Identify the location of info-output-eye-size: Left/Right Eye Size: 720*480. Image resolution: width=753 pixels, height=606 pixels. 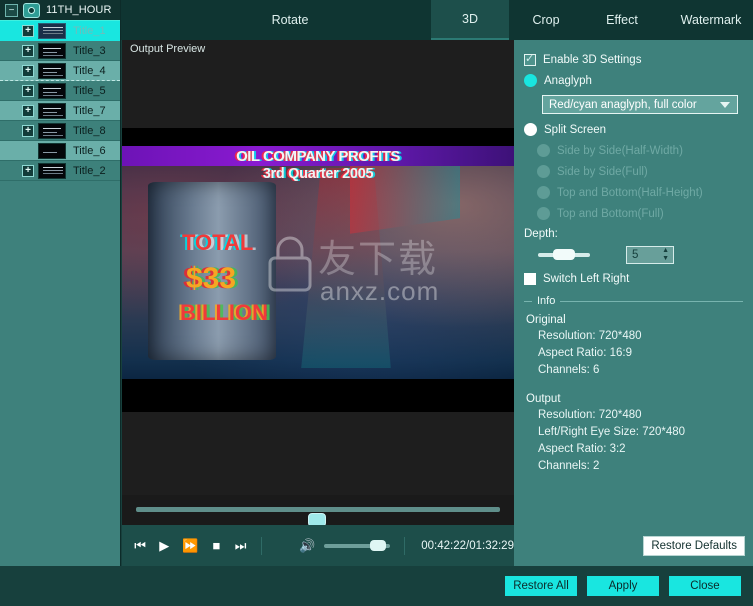
(612, 432).